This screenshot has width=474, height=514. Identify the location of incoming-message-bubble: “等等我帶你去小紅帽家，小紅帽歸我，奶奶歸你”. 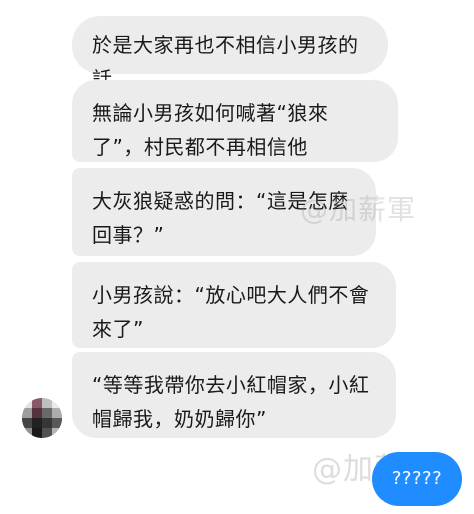
(234, 395).